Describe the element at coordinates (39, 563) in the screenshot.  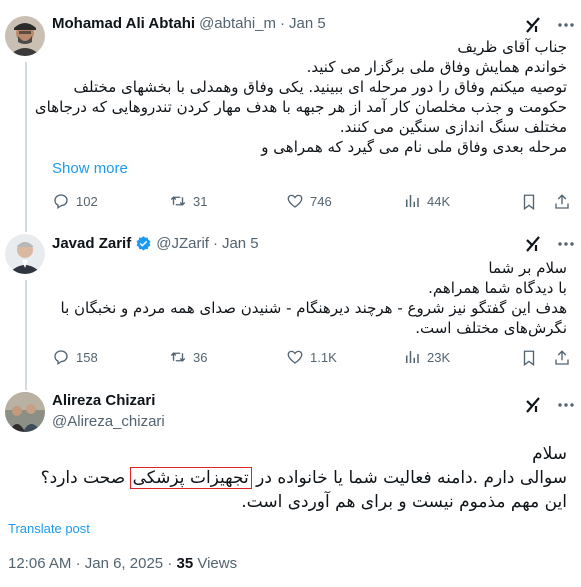
I see `tweet-time: 12:06 AM` at that location.